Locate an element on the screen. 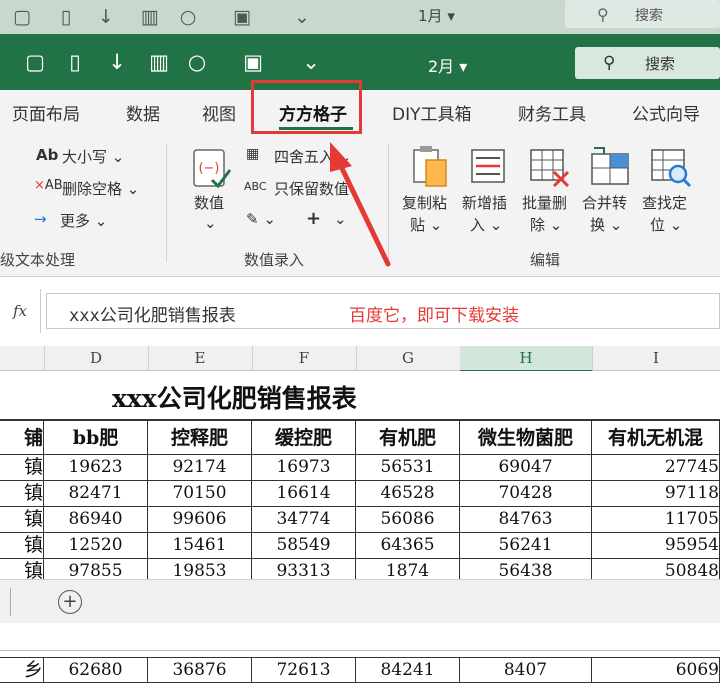 This screenshot has width=720, height=687. remove-space-button: 删除空格 ⌄ is located at coordinates (100, 188).